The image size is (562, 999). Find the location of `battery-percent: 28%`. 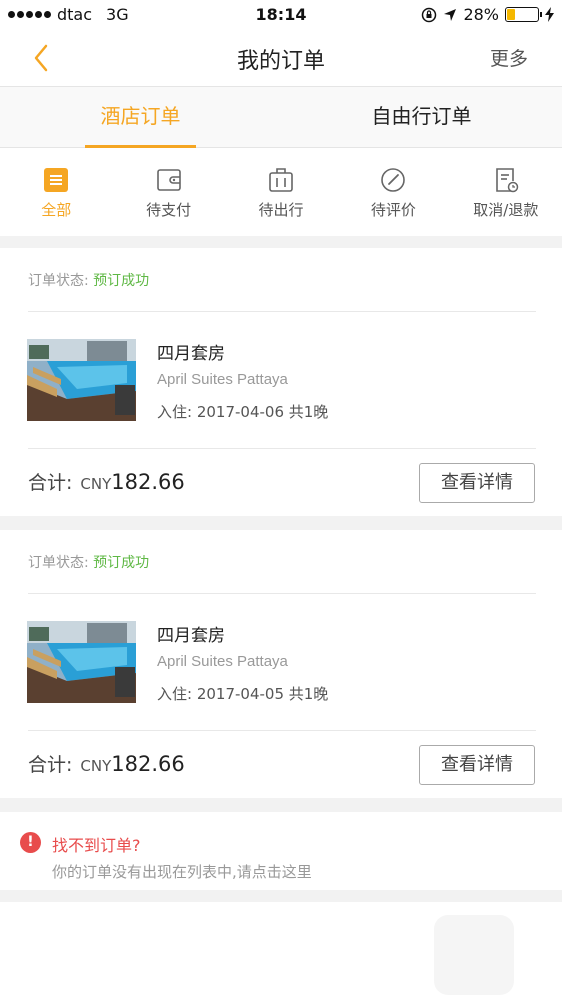

battery-percent: 28% is located at coordinates (481, 14).